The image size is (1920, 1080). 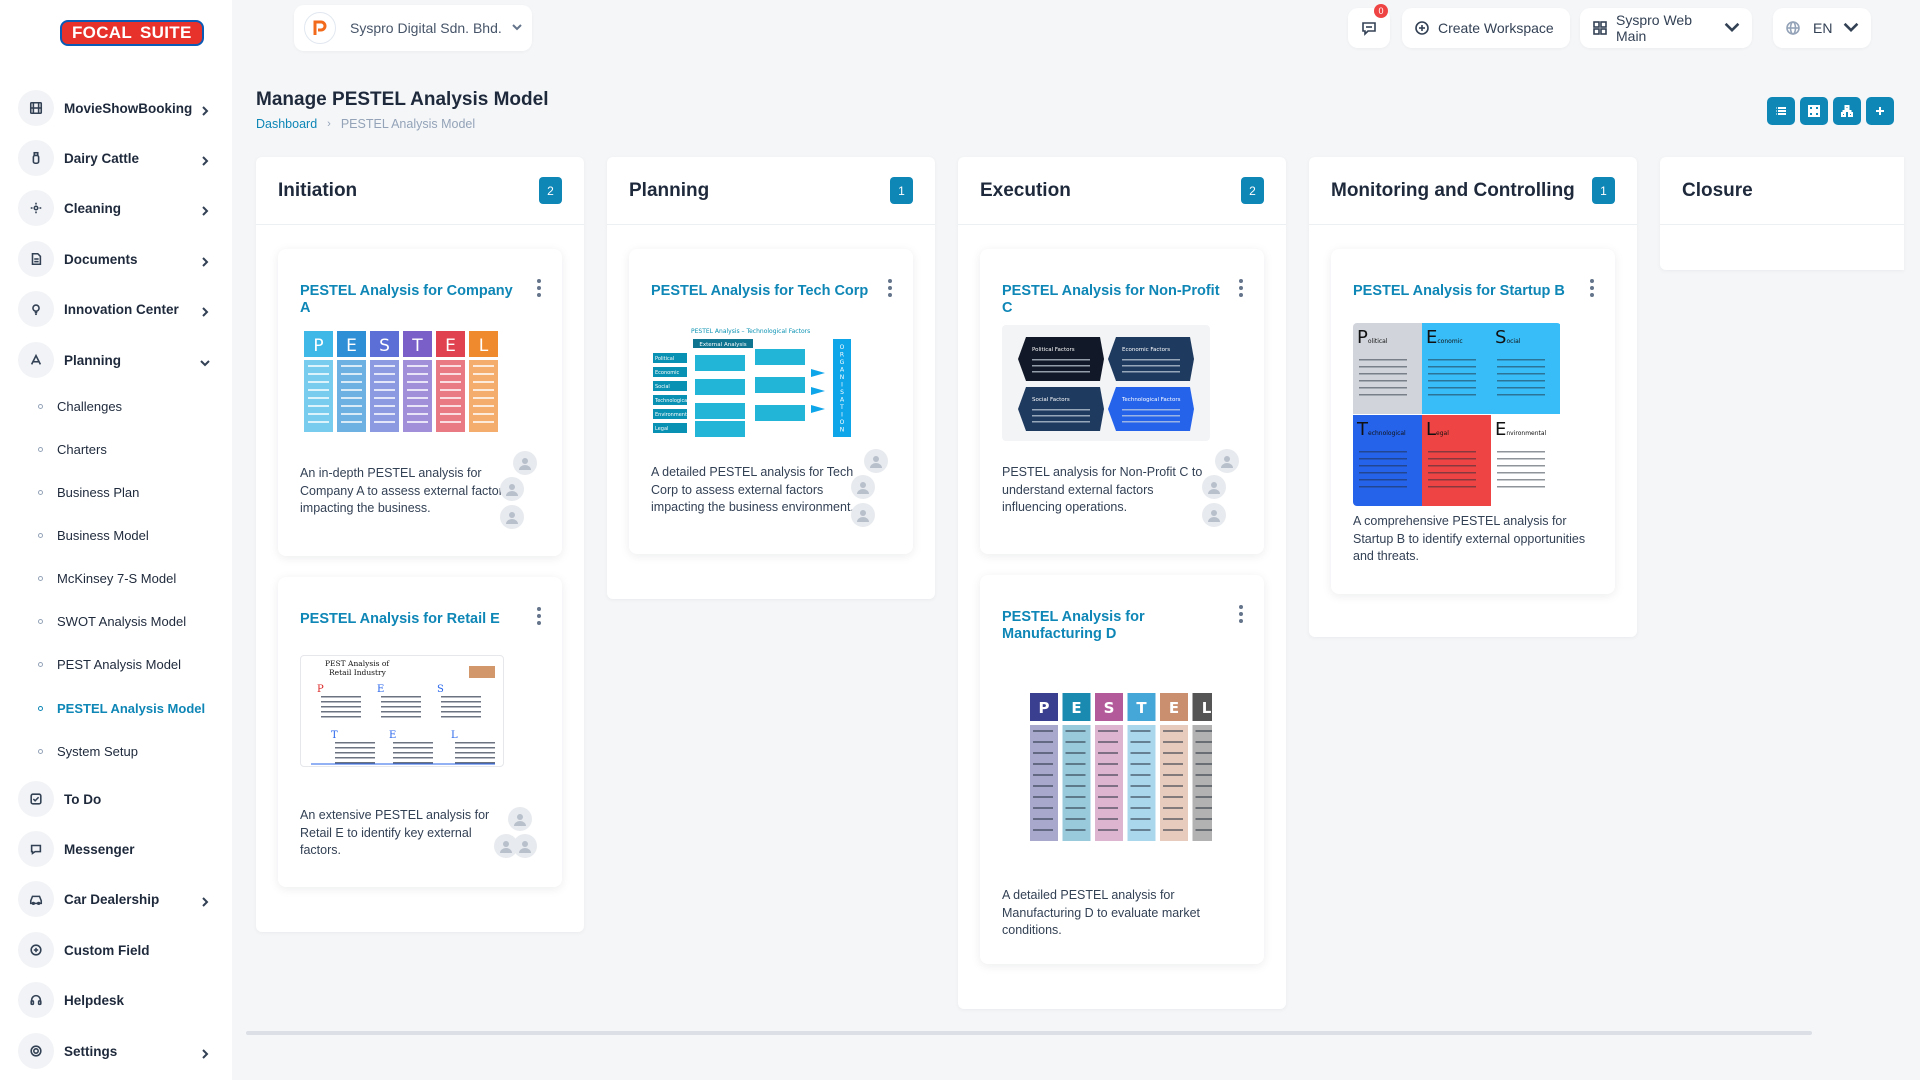 What do you see at coordinates (116, 158) in the screenshot?
I see `sidebar-item-dairy-cattle: Dairy Cattle` at bounding box center [116, 158].